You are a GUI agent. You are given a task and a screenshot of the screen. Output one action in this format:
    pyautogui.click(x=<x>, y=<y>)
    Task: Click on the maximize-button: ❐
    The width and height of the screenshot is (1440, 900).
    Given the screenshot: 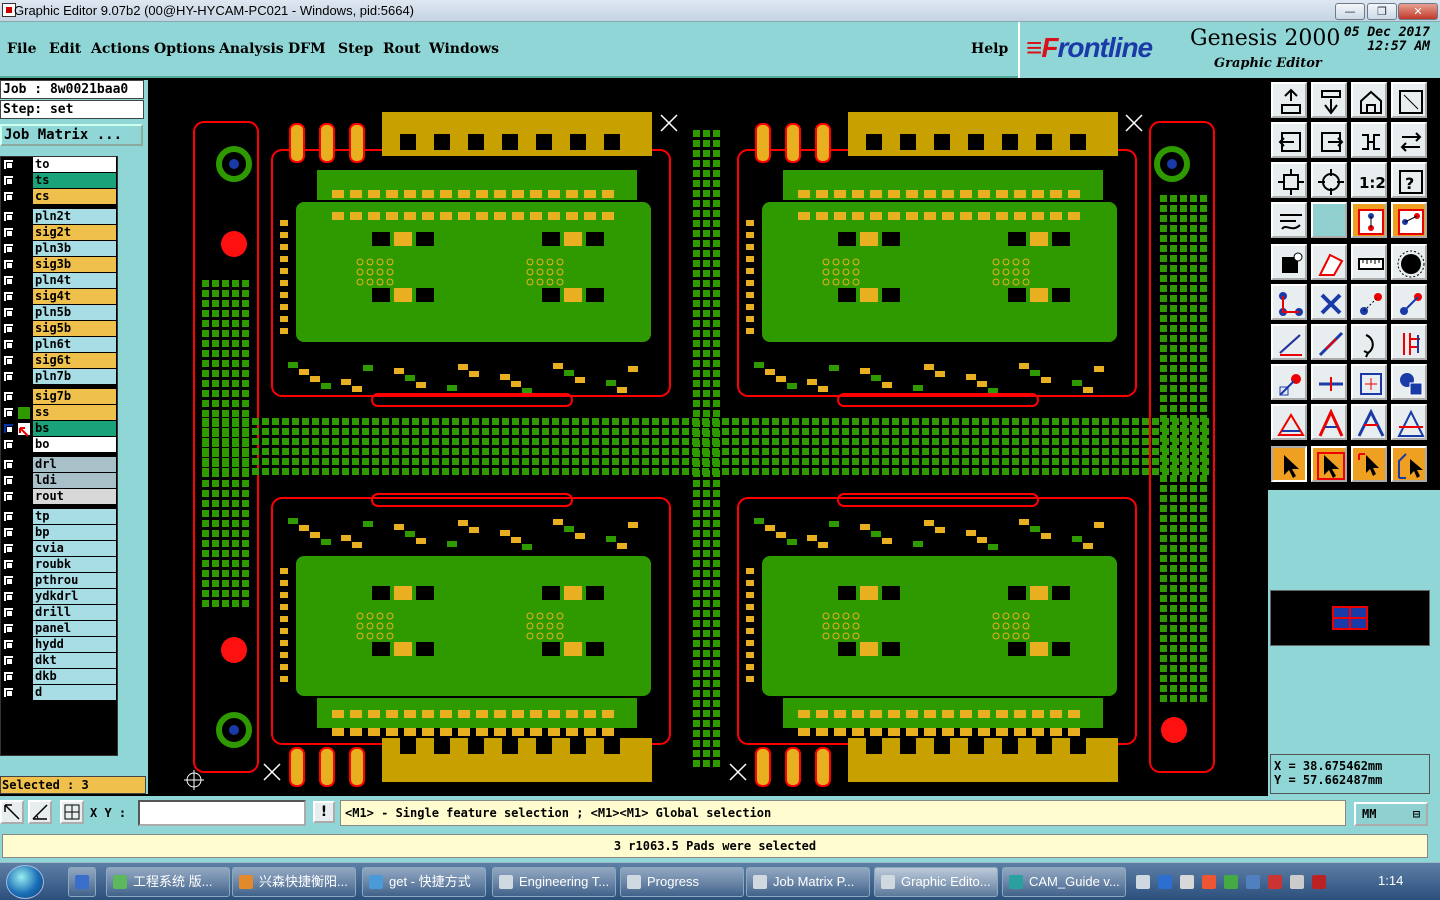 What is the action you would take?
    pyautogui.click(x=1382, y=11)
    